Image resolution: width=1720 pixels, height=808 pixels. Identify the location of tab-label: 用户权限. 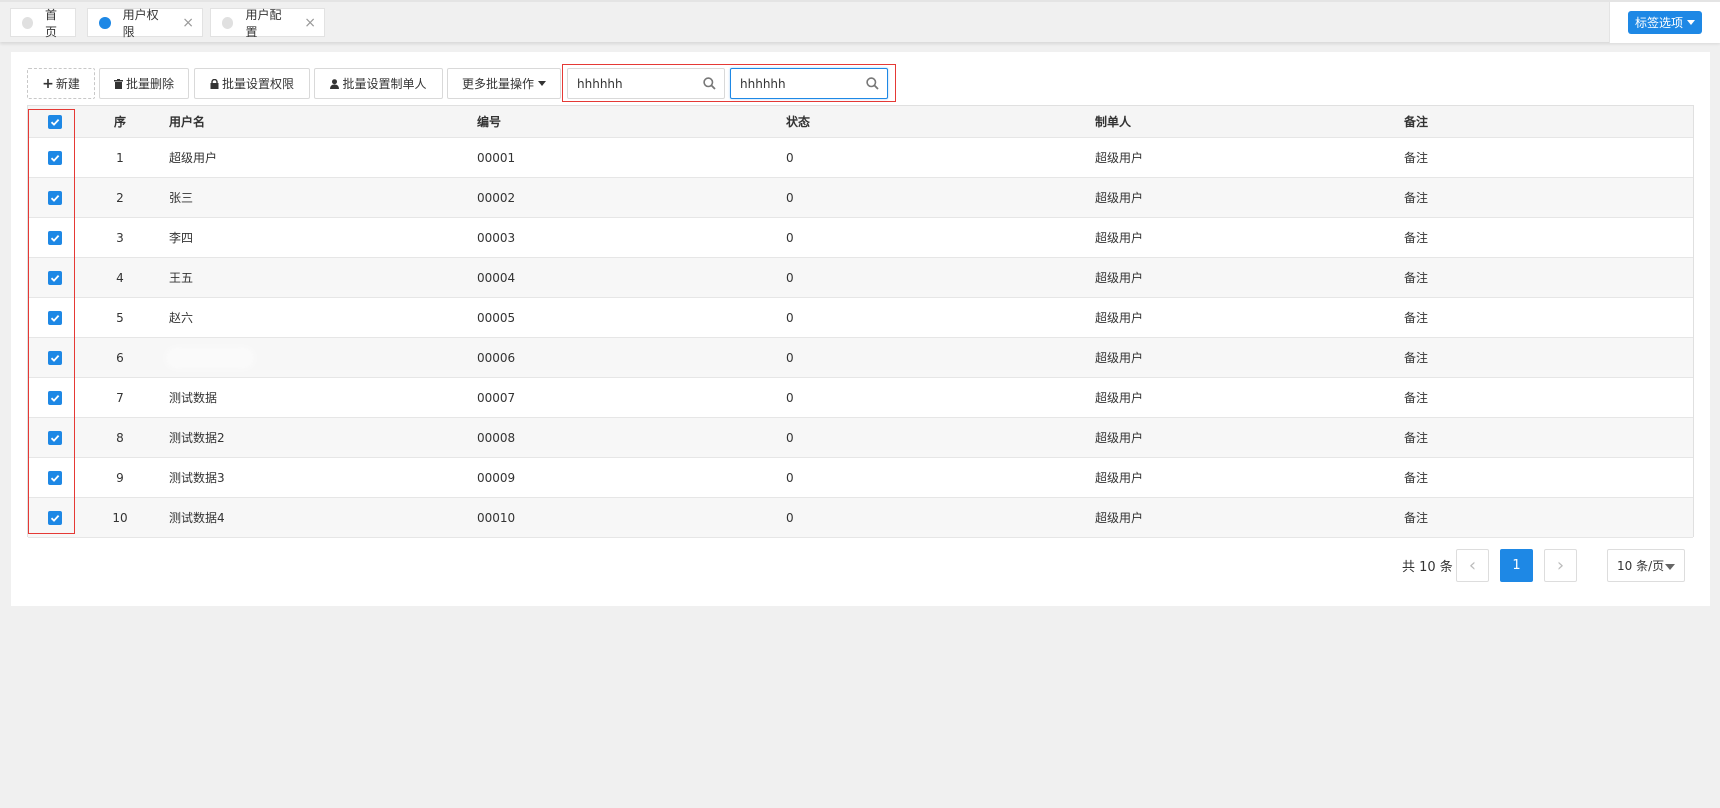
(140, 23).